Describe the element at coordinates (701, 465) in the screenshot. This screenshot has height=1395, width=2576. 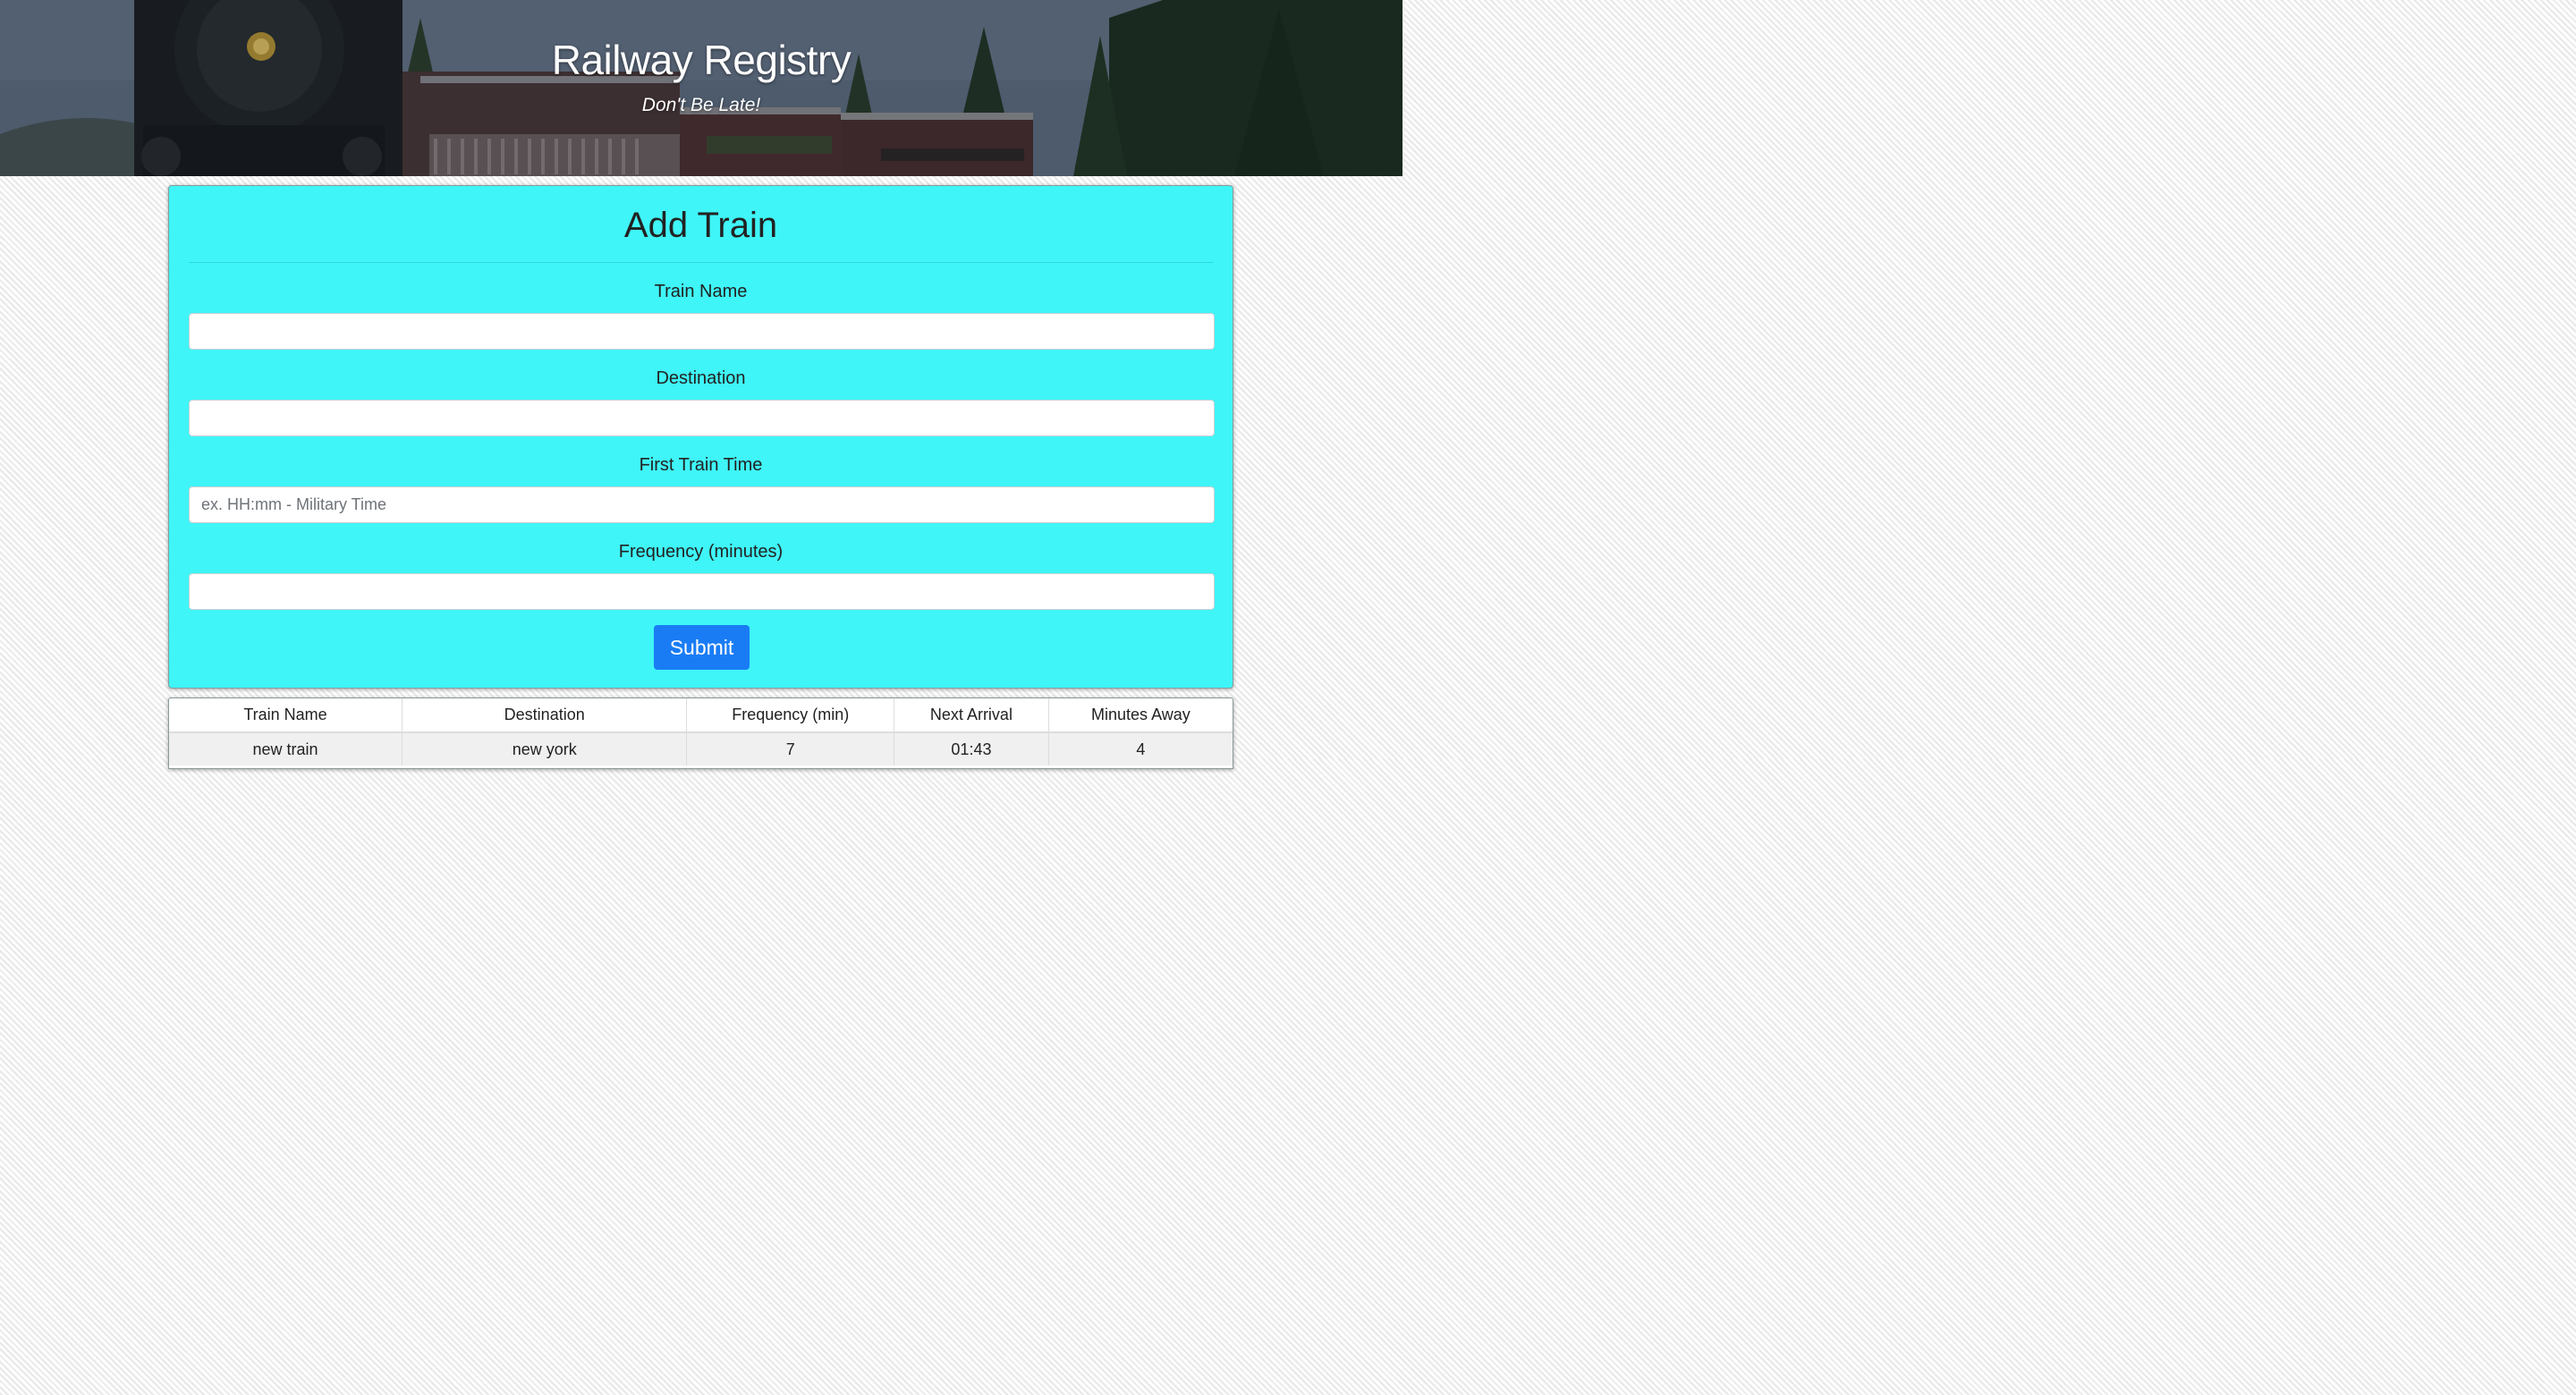
I see `first-train-time-label: First Train Time` at that location.